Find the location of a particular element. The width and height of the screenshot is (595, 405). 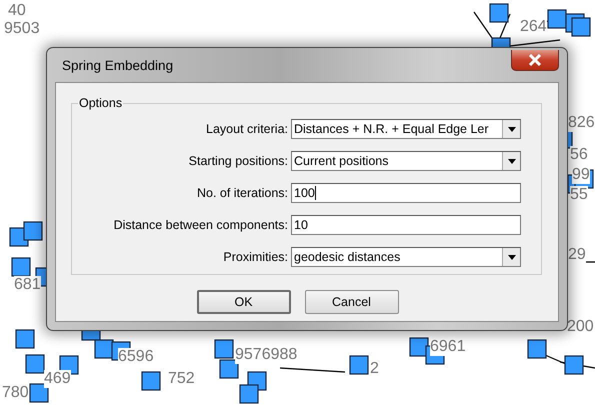

field-label: Layout criteria: is located at coordinates (247, 129).